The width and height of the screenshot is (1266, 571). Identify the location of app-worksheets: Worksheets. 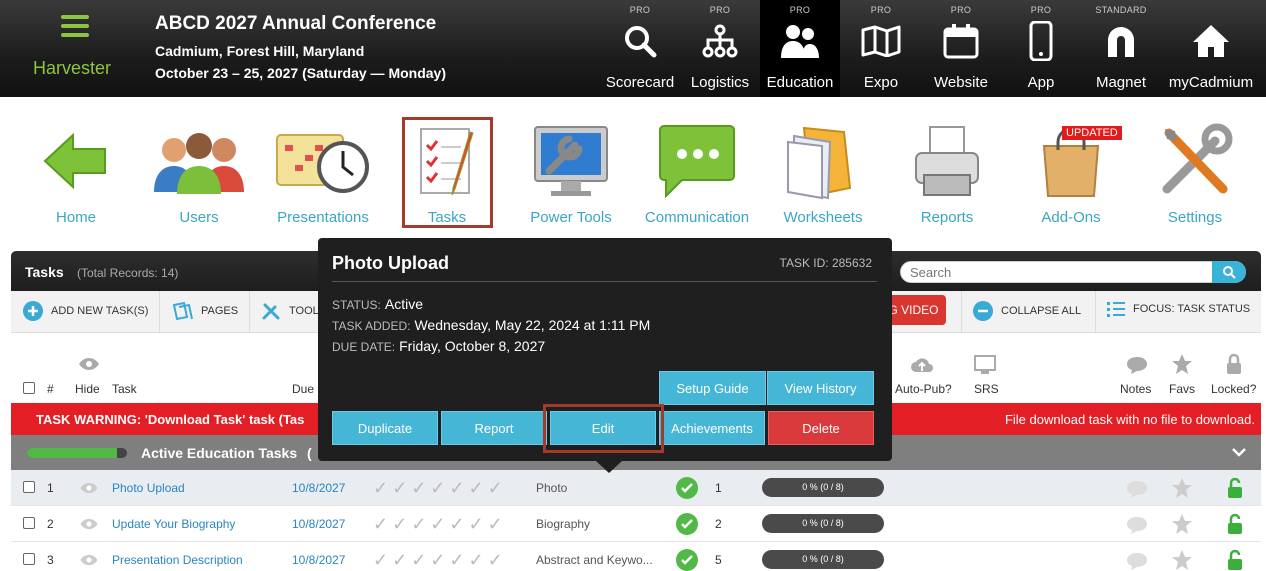
(823, 172).